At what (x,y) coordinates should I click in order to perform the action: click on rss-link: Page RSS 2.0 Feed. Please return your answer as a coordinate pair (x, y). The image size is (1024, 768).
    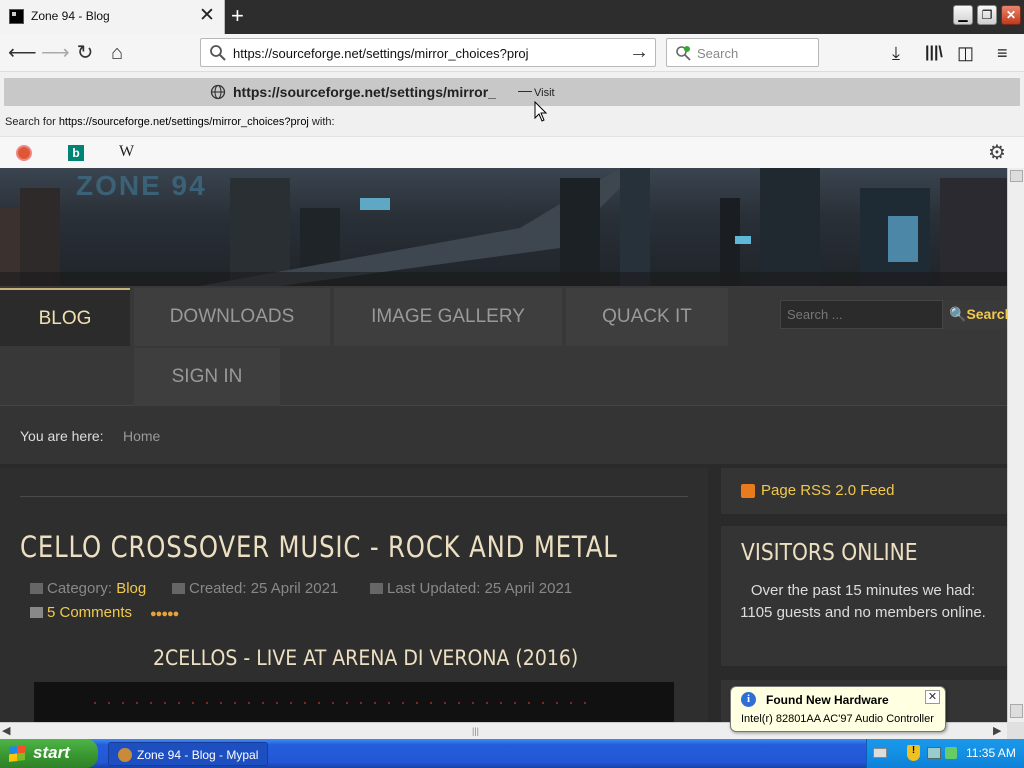
    Looking at the image, I should click on (827, 490).